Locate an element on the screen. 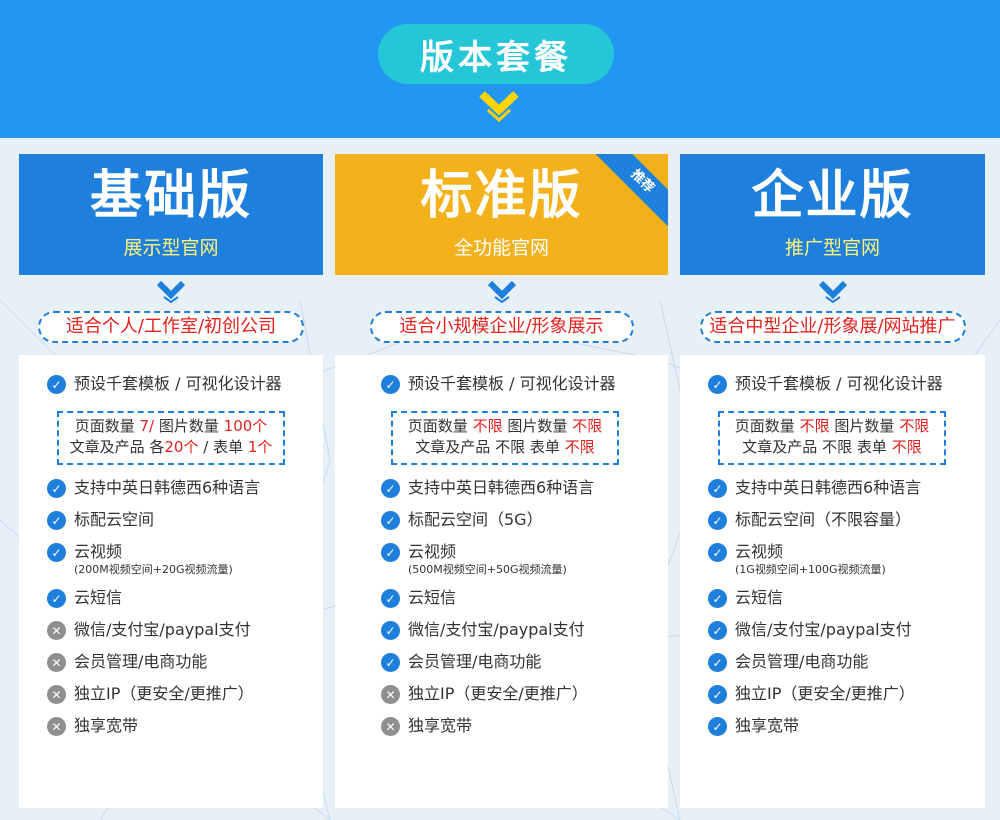 This screenshot has height=820, width=1000. feature-item: ✓ 标配云空间 is located at coordinates (185, 525).